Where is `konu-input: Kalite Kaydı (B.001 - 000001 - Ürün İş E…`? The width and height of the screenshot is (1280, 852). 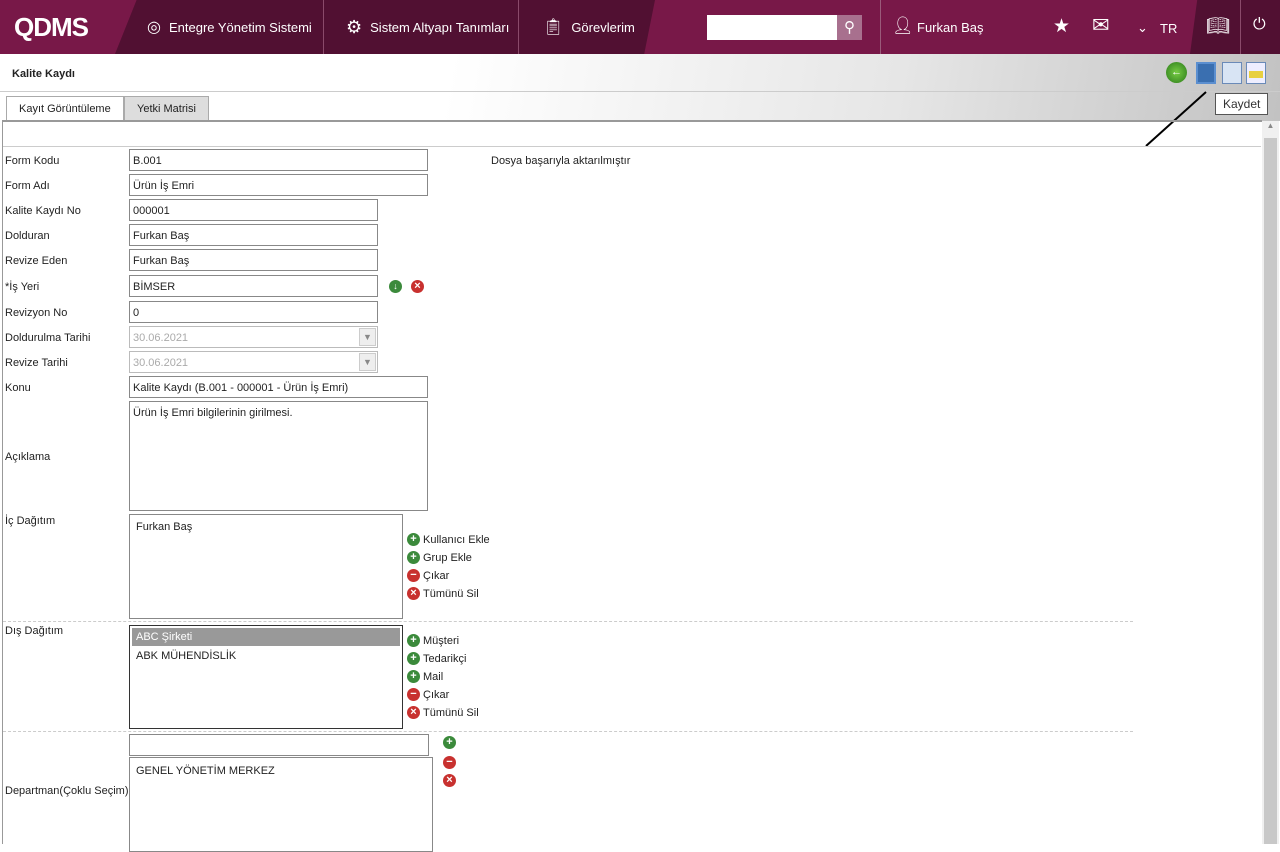 konu-input: Kalite Kaydı (B.001 - 000001 - Ürün İş E… is located at coordinates (278, 387).